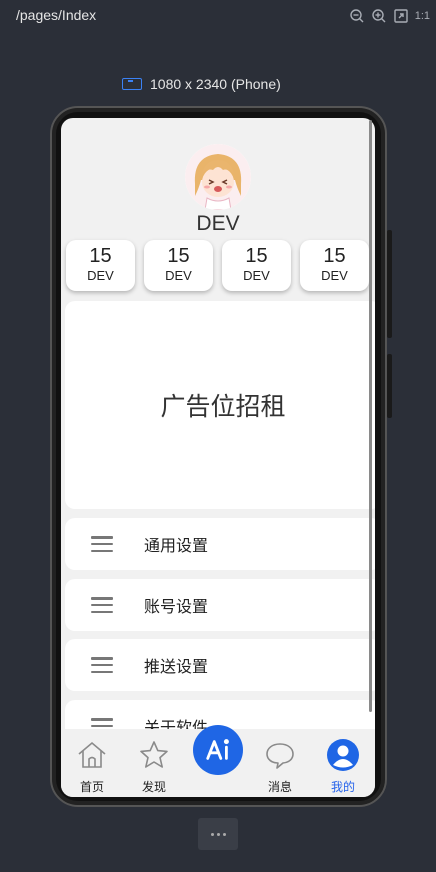 The height and width of the screenshot is (872, 436). Describe the element at coordinates (422, 16) in the screenshot. I see `ratio-button: 1:1` at that location.